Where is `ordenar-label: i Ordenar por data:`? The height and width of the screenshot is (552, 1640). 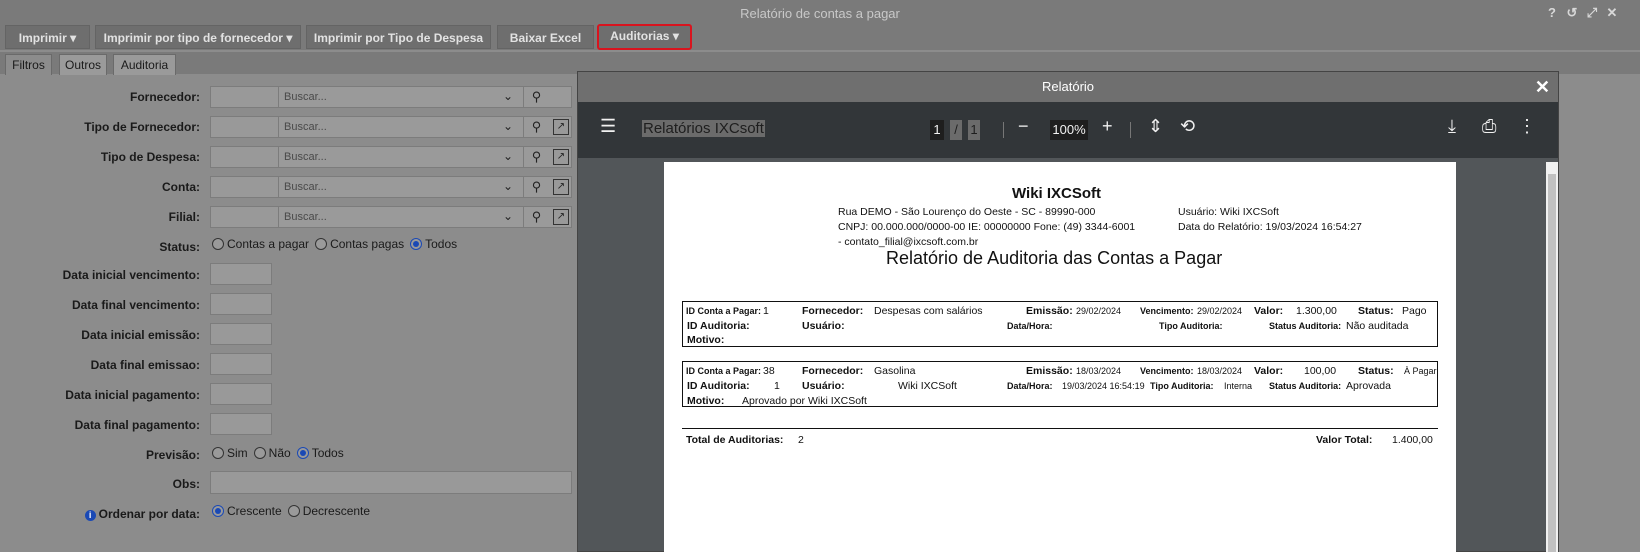 ordenar-label: i Ordenar por data: is located at coordinates (142, 514).